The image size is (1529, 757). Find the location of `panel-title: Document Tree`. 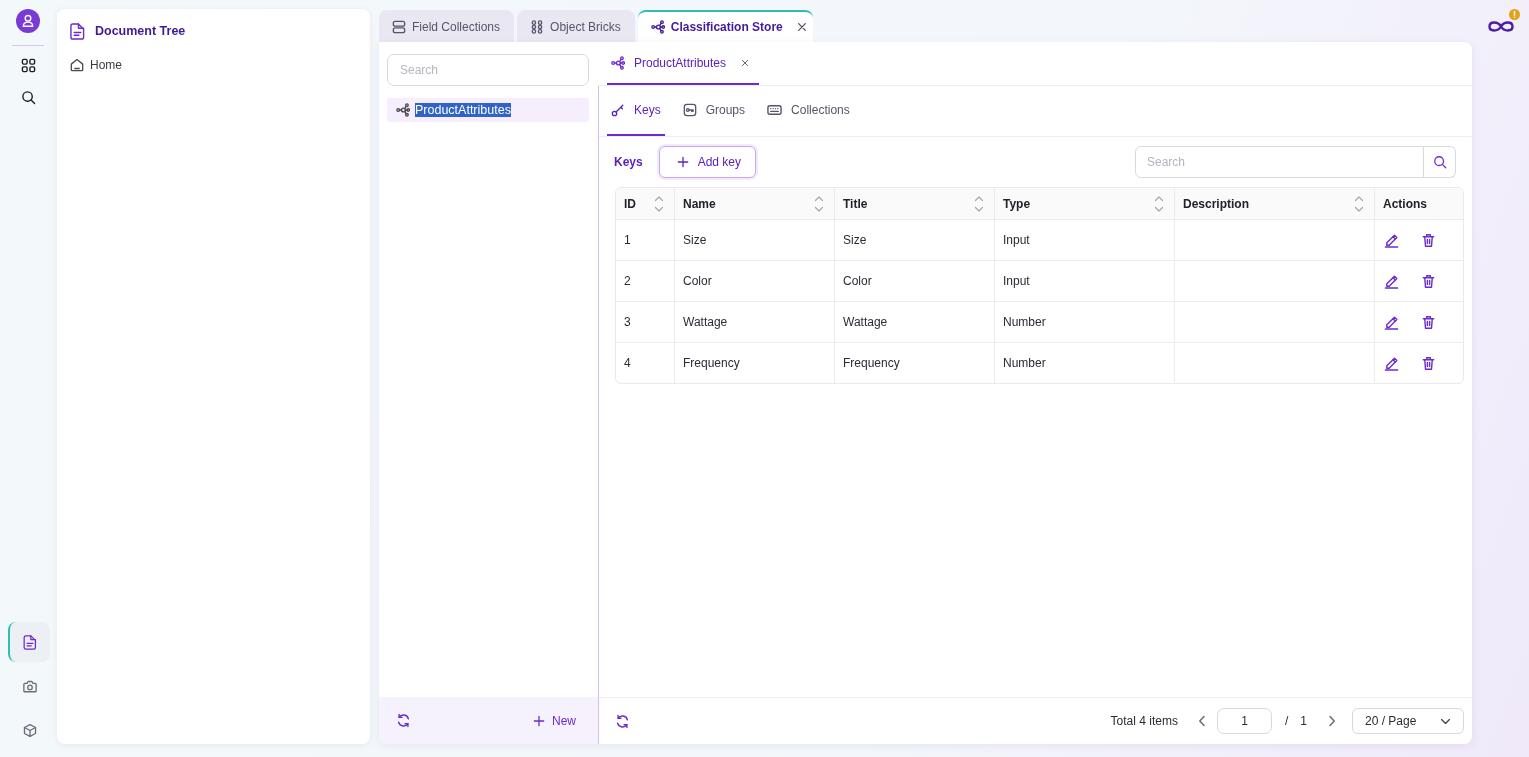

panel-title: Document Tree is located at coordinates (140, 31).